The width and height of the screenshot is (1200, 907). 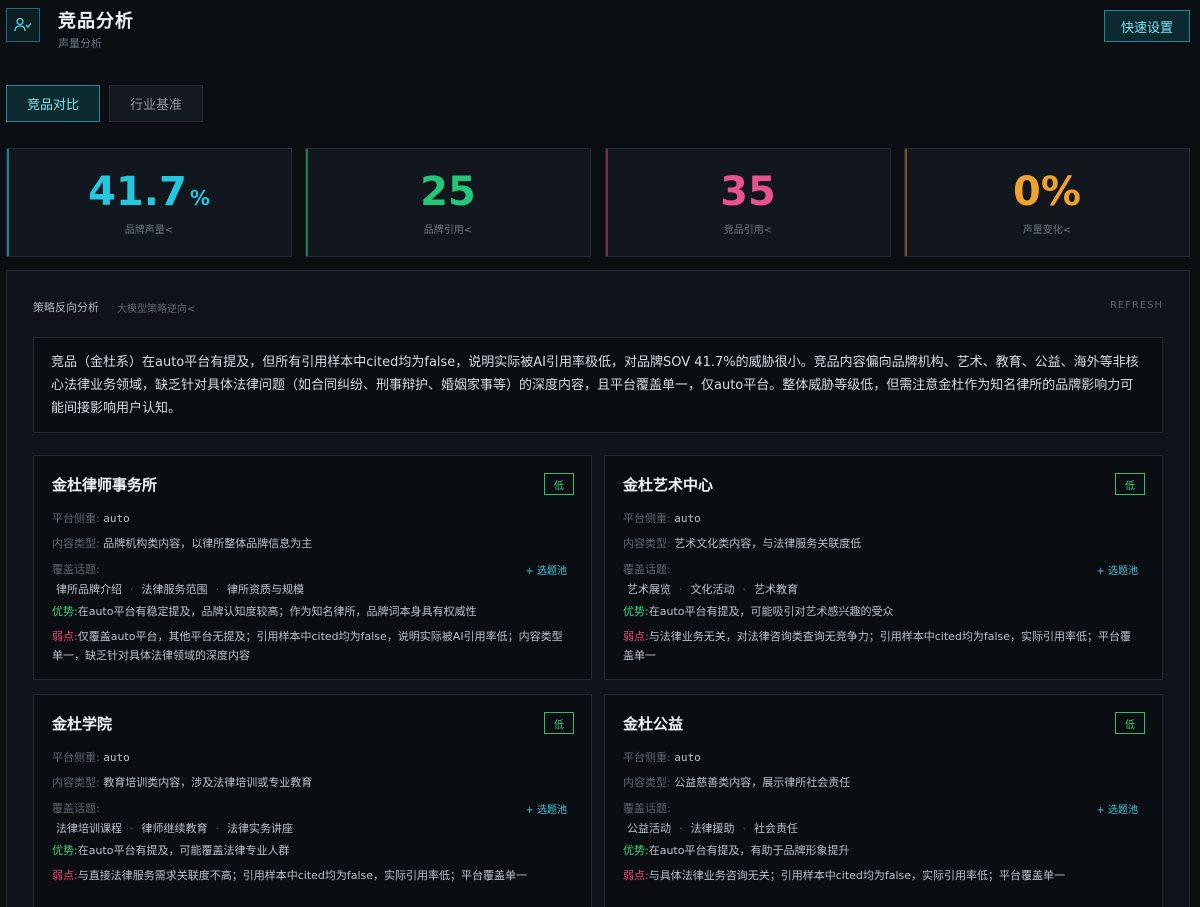 I want to click on topic-item: 法律援助, so click(x=712, y=828).